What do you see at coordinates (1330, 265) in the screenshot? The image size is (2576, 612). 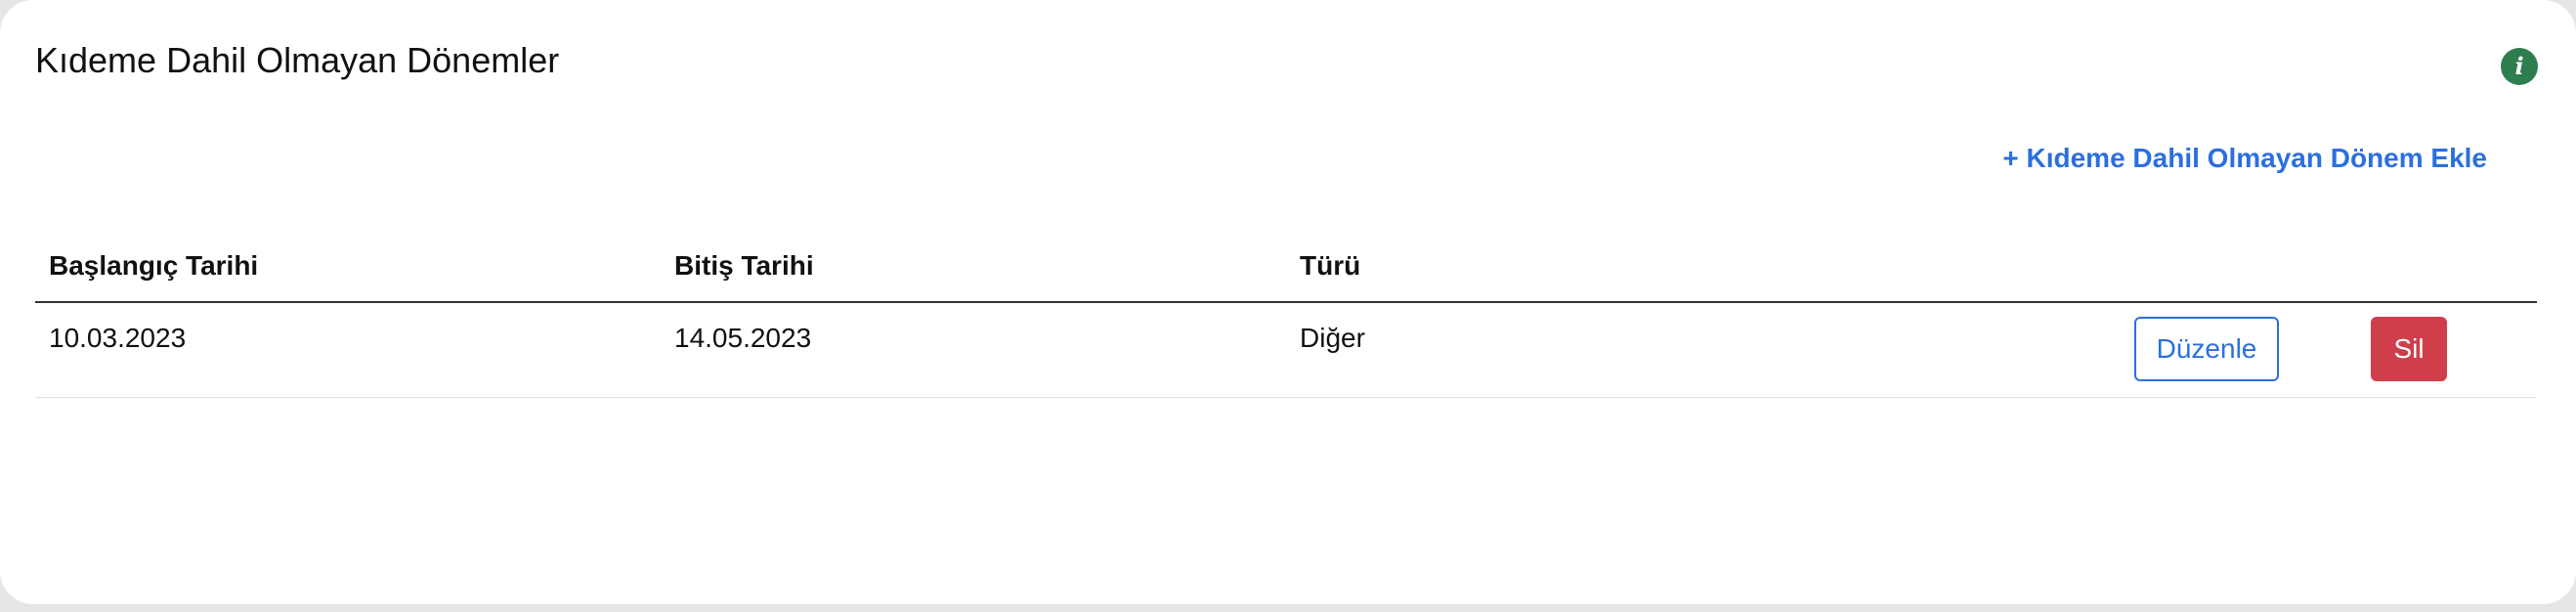 I see `column-header-type: Türü` at bounding box center [1330, 265].